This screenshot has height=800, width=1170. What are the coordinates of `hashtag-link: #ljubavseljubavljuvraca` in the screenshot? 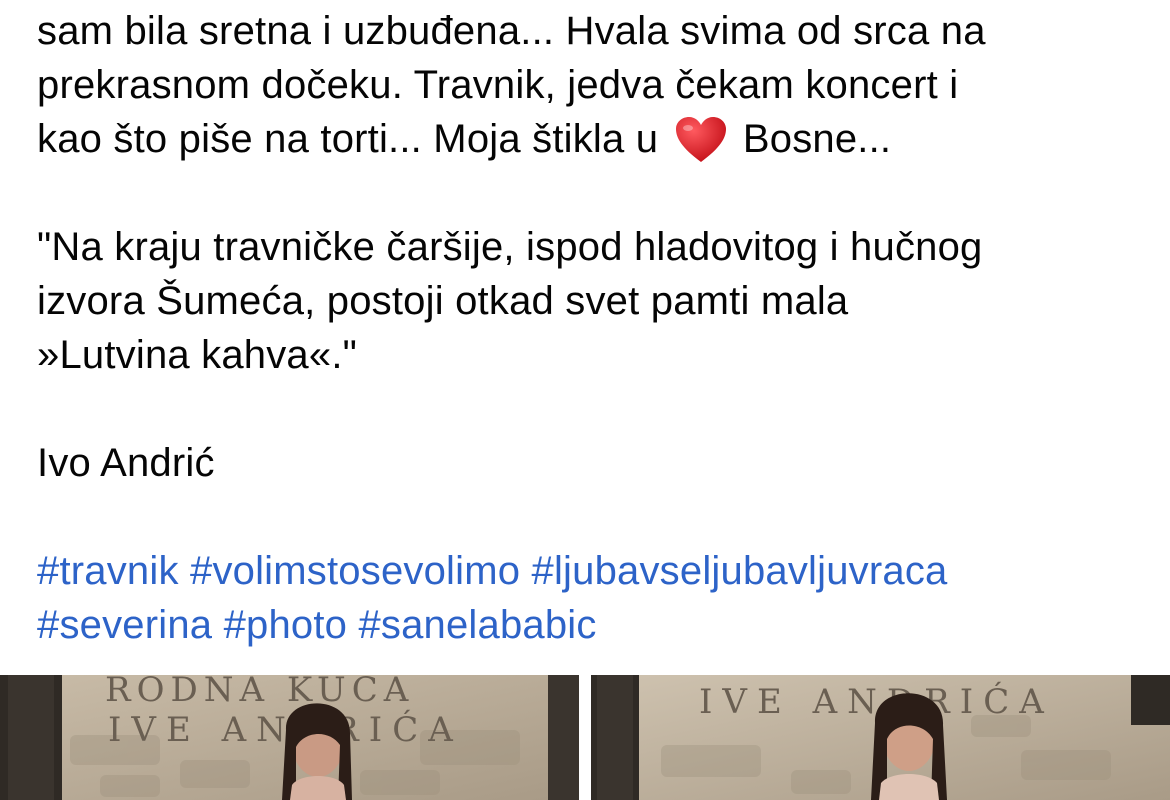 It's located at (740, 571).